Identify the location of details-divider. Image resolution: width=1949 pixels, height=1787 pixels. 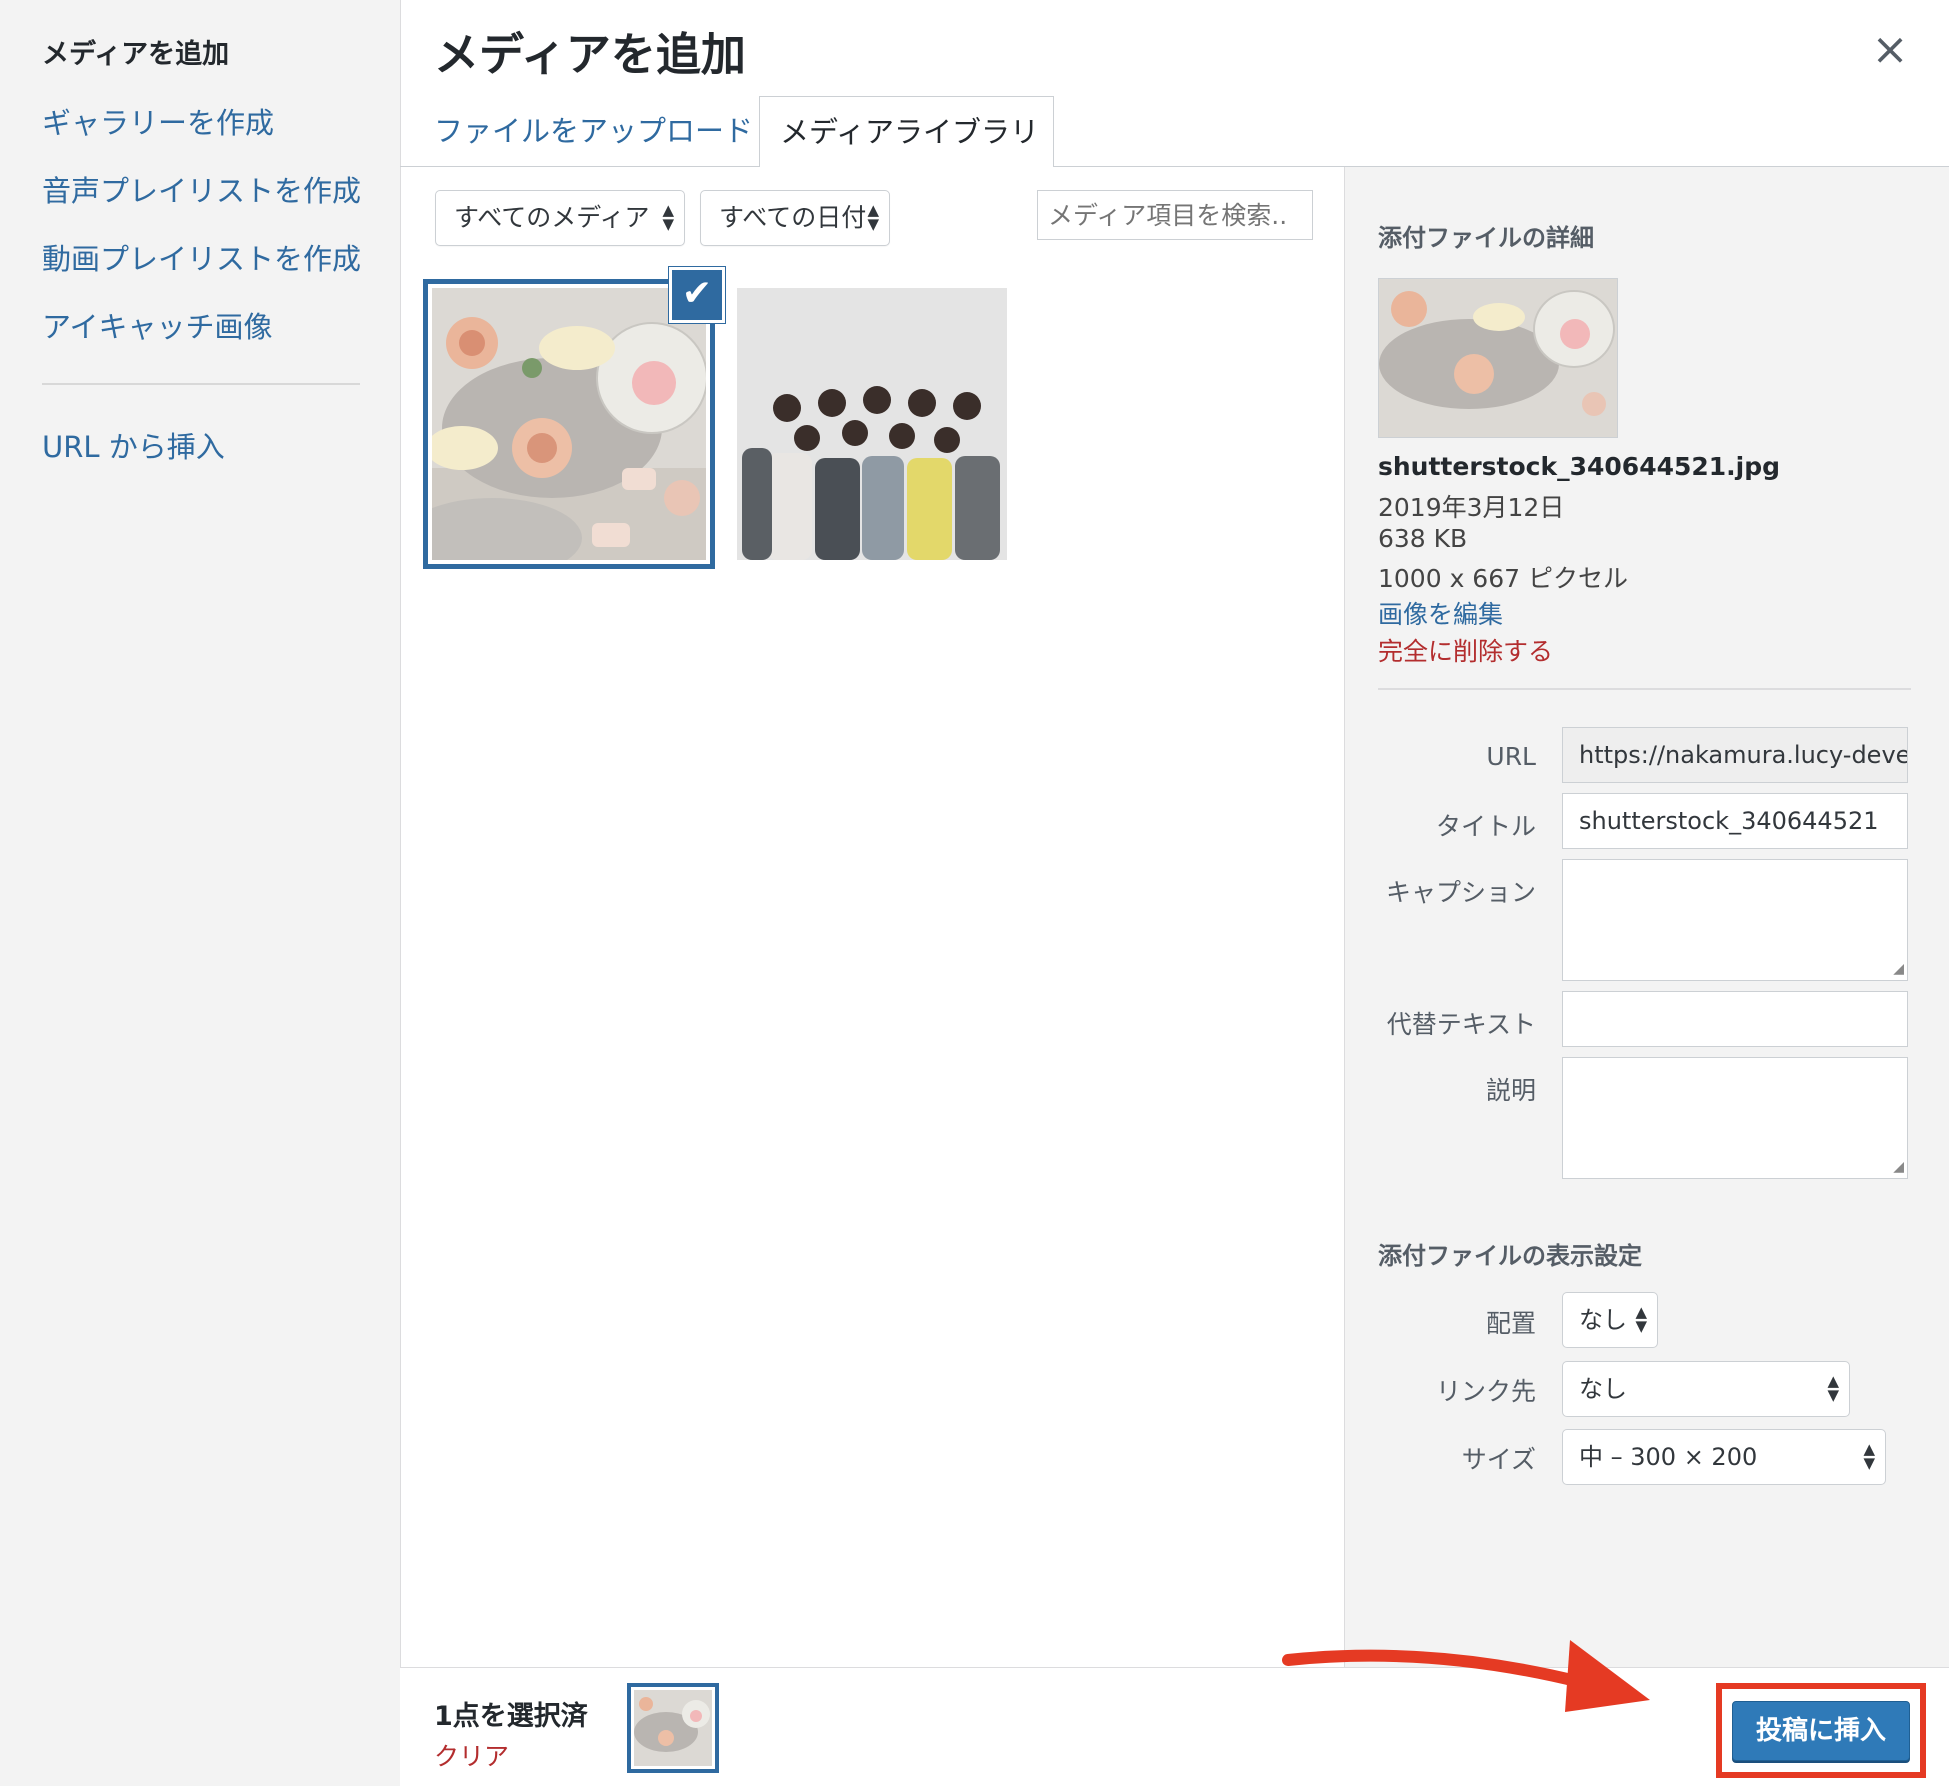
(1644, 689).